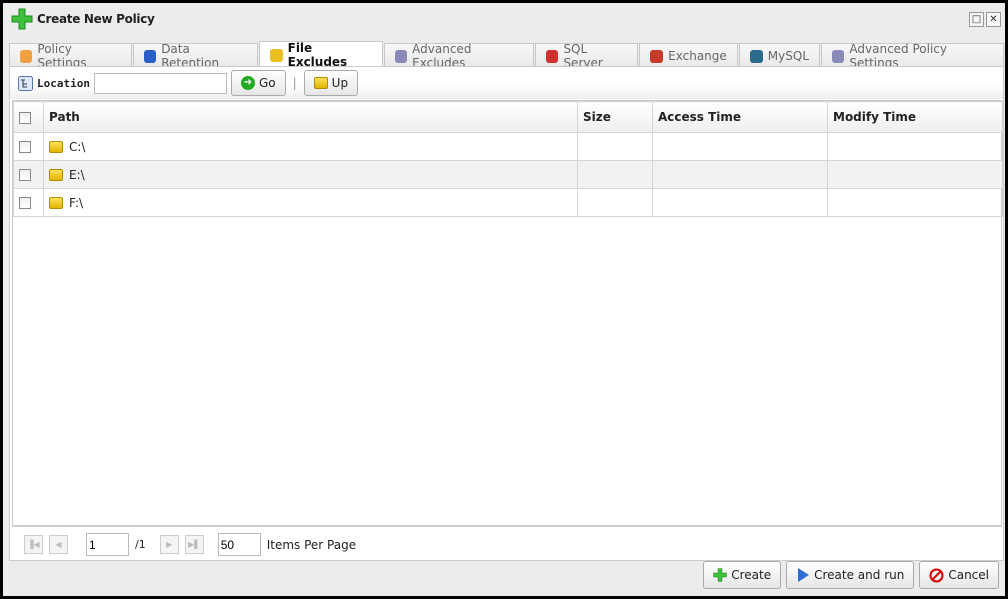 This screenshot has width=1008, height=599. What do you see at coordinates (150, 56) in the screenshot?
I see `cubes-icon` at bounding box center [150, 56].